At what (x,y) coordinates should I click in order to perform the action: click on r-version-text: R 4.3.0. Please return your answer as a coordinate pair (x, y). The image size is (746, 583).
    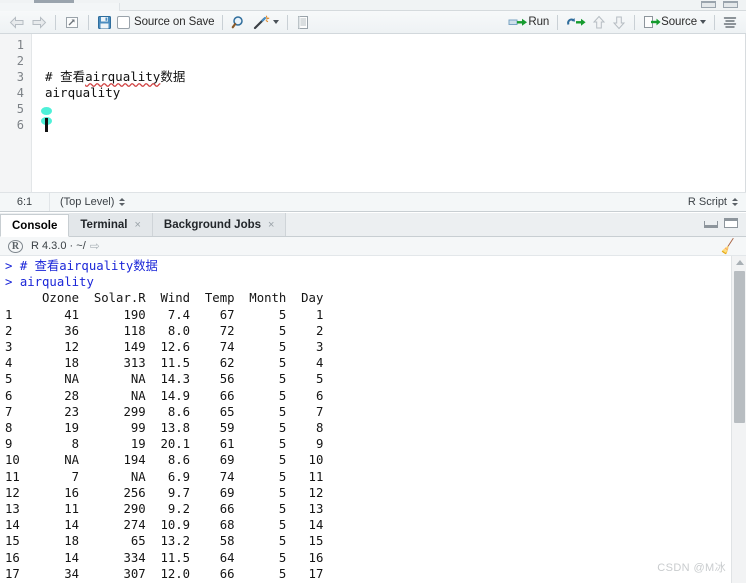
    Looking at the image, I should click on (49, 246).